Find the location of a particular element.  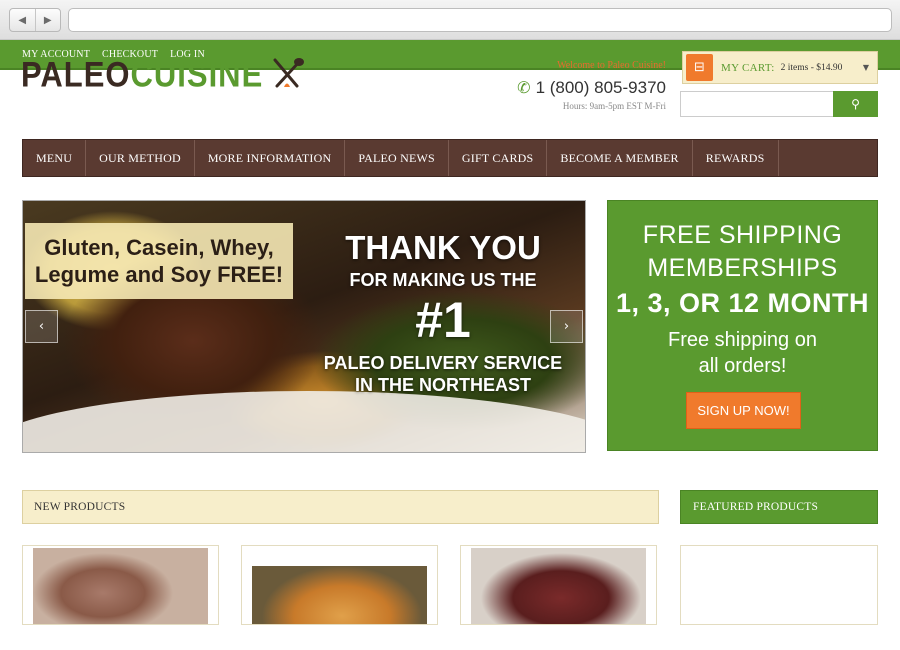

promo-line-1: FREE SHIPPING is located at coordinates (742, 235).